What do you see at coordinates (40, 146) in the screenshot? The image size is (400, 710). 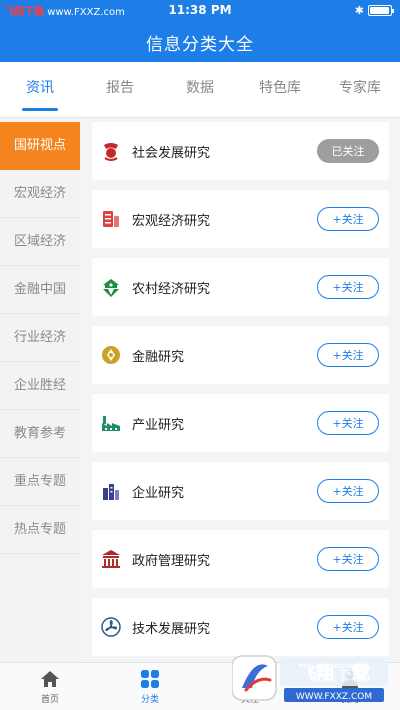 I see `sidebar-item-0: 国研视点` at bounding box center [40, 146].